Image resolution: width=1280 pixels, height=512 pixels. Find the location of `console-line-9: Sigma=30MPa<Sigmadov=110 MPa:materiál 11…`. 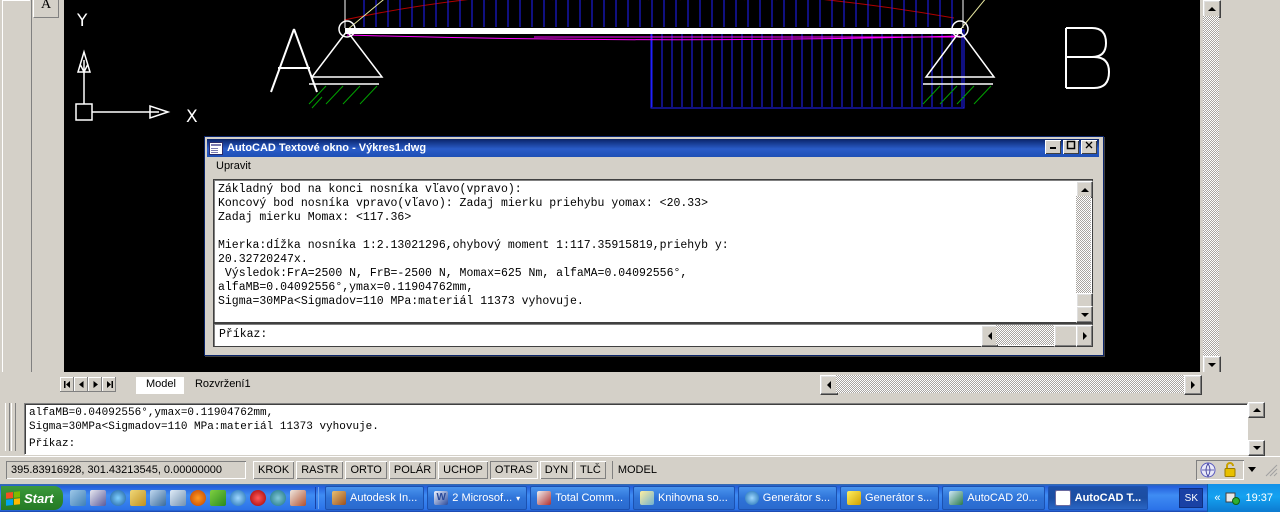

console-line-9: Sigma=30MPa<Sigmadov=110 MPa:materiál 11… is located at coordinates (401, 301).